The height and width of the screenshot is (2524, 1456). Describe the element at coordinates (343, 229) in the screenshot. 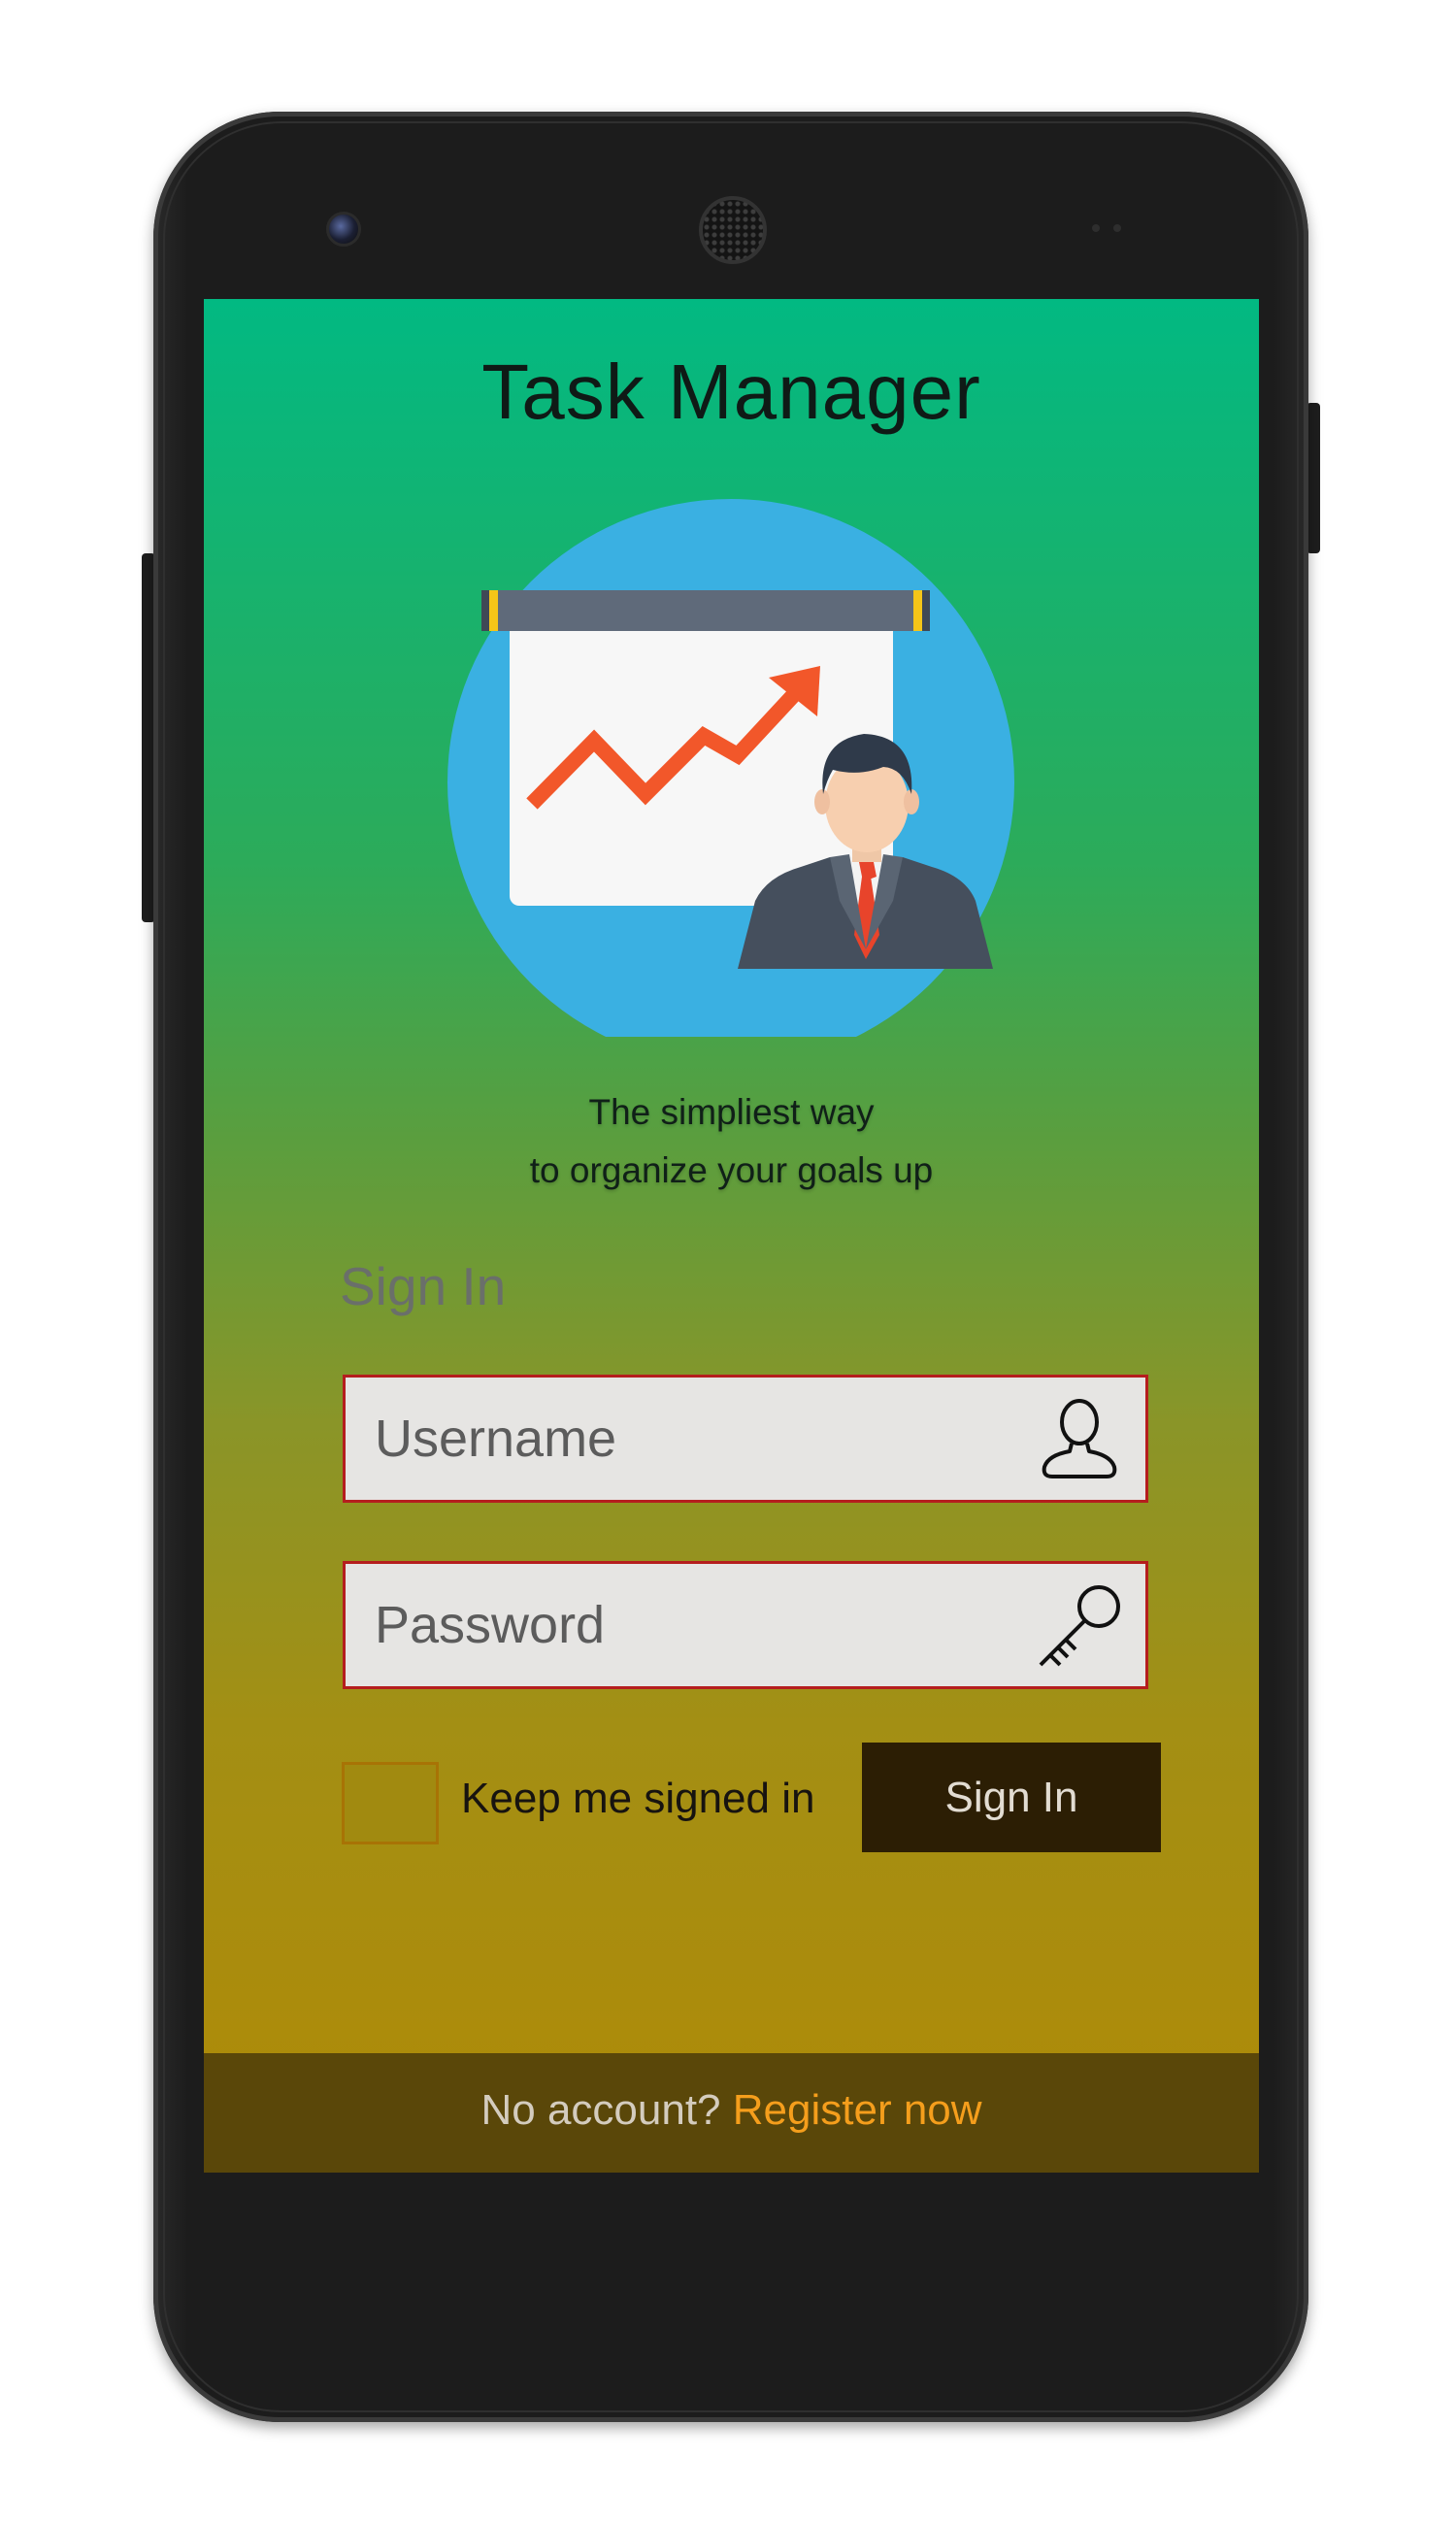

I see `front-camera-icon` at that location.